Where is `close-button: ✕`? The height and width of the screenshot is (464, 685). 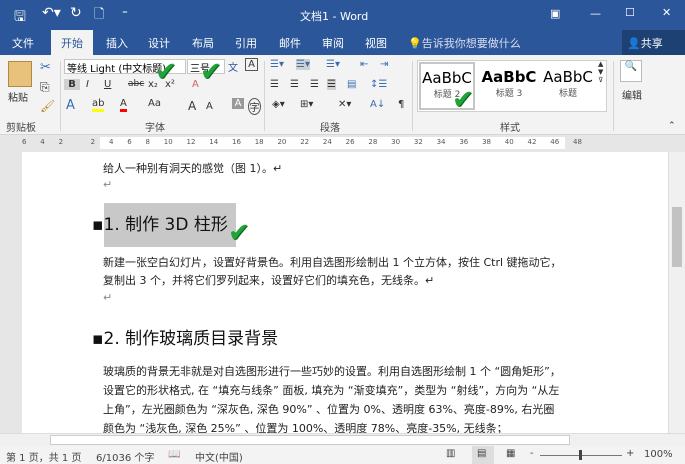 close-button: ✕ is located at coordinates (666, 12).